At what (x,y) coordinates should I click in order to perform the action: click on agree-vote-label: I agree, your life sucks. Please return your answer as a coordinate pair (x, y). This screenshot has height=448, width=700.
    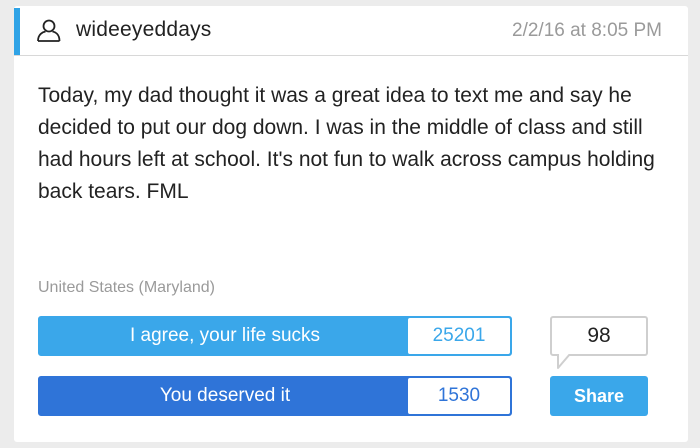
    Looking at the image, I should click on (225, 335).